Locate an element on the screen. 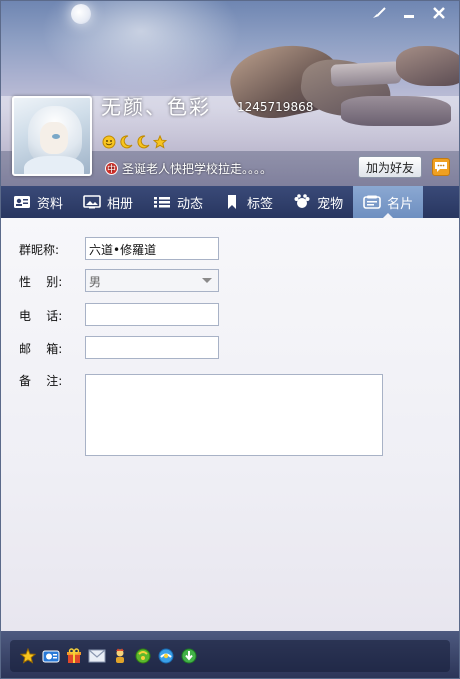  tab-feed: 动态 is located at coordinates (178, 202).